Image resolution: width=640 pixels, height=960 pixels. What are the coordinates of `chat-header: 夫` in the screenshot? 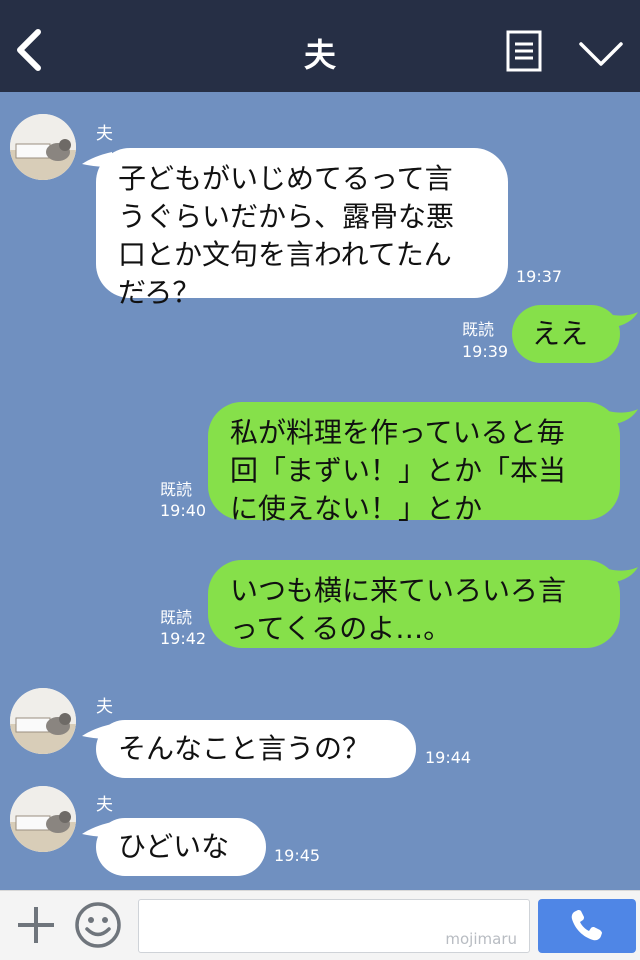 It's located at (320, 46).